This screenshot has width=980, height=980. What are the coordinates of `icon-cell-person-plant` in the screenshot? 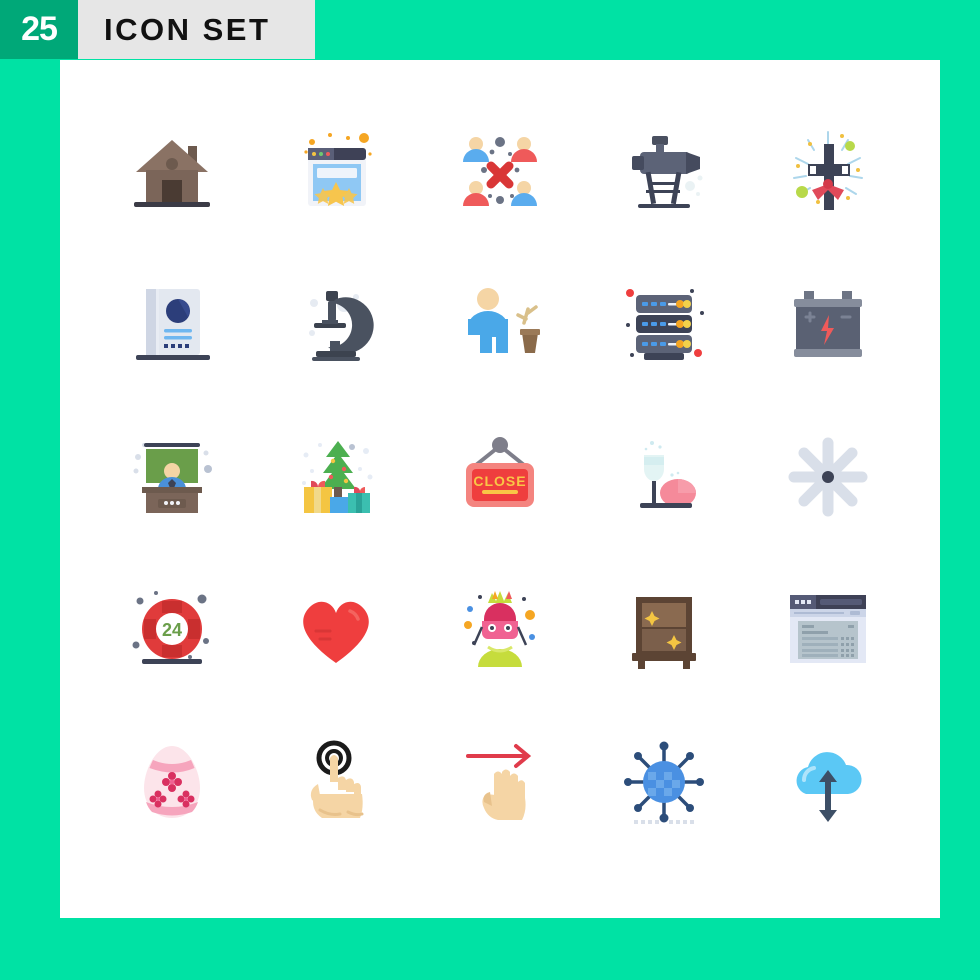 It's located at (500, 324).